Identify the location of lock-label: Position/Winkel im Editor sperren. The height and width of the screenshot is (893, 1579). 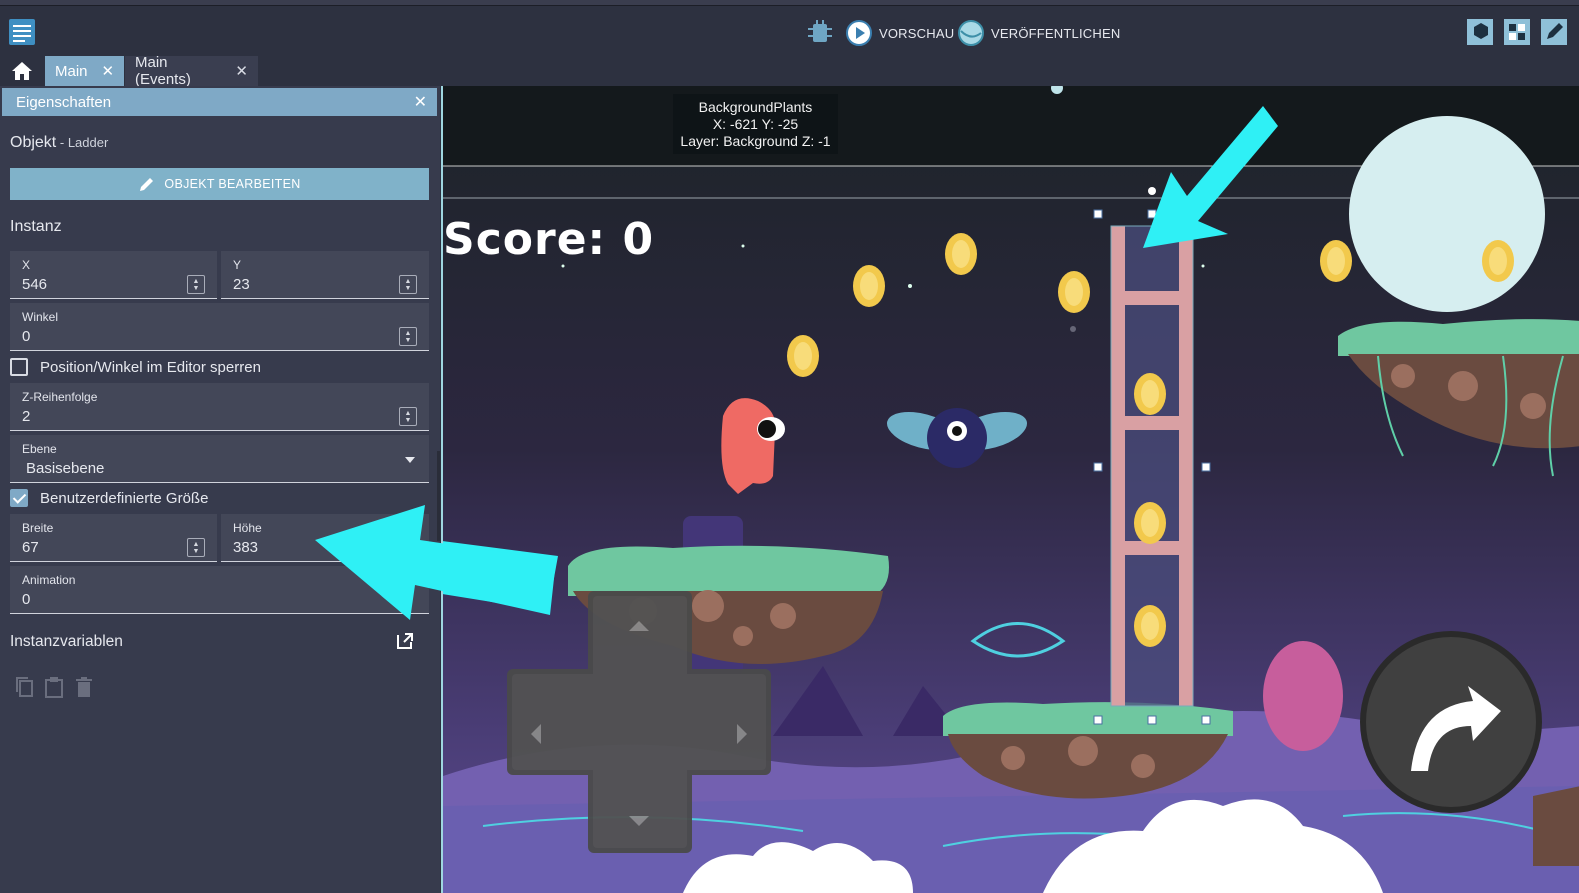
(150, 367).